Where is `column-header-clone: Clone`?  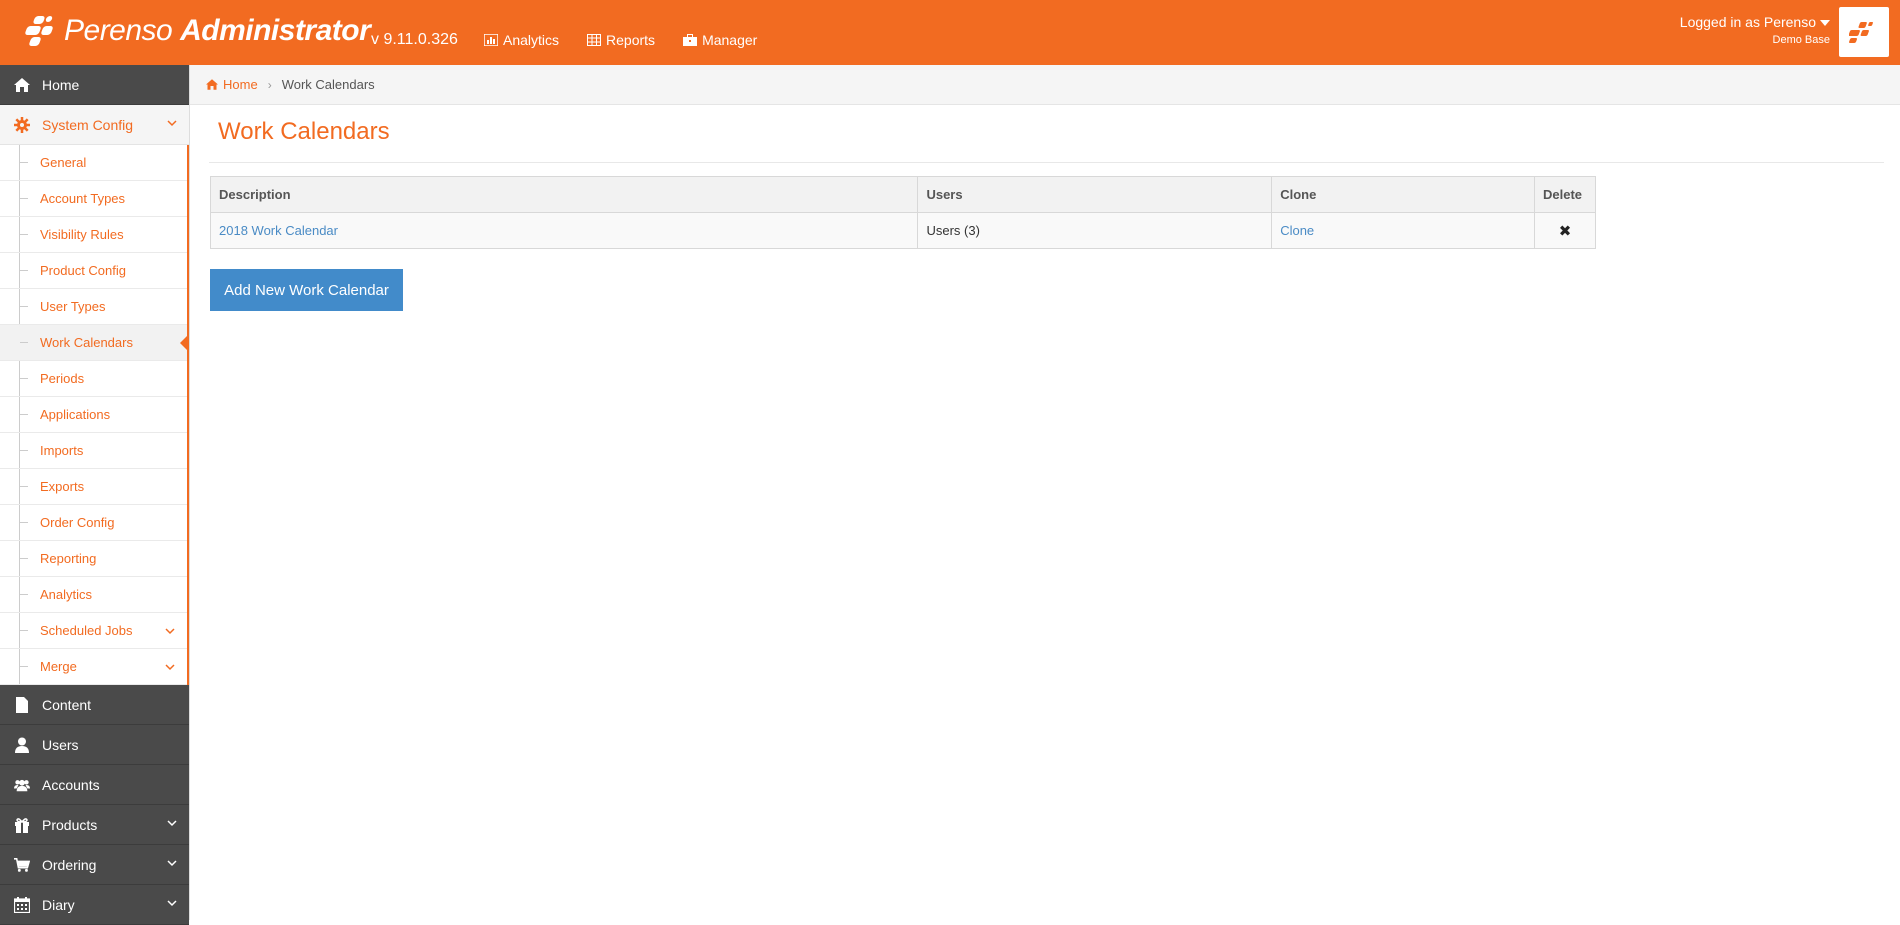
column-header-clone: Clone is located at coordinates (1403, 194).